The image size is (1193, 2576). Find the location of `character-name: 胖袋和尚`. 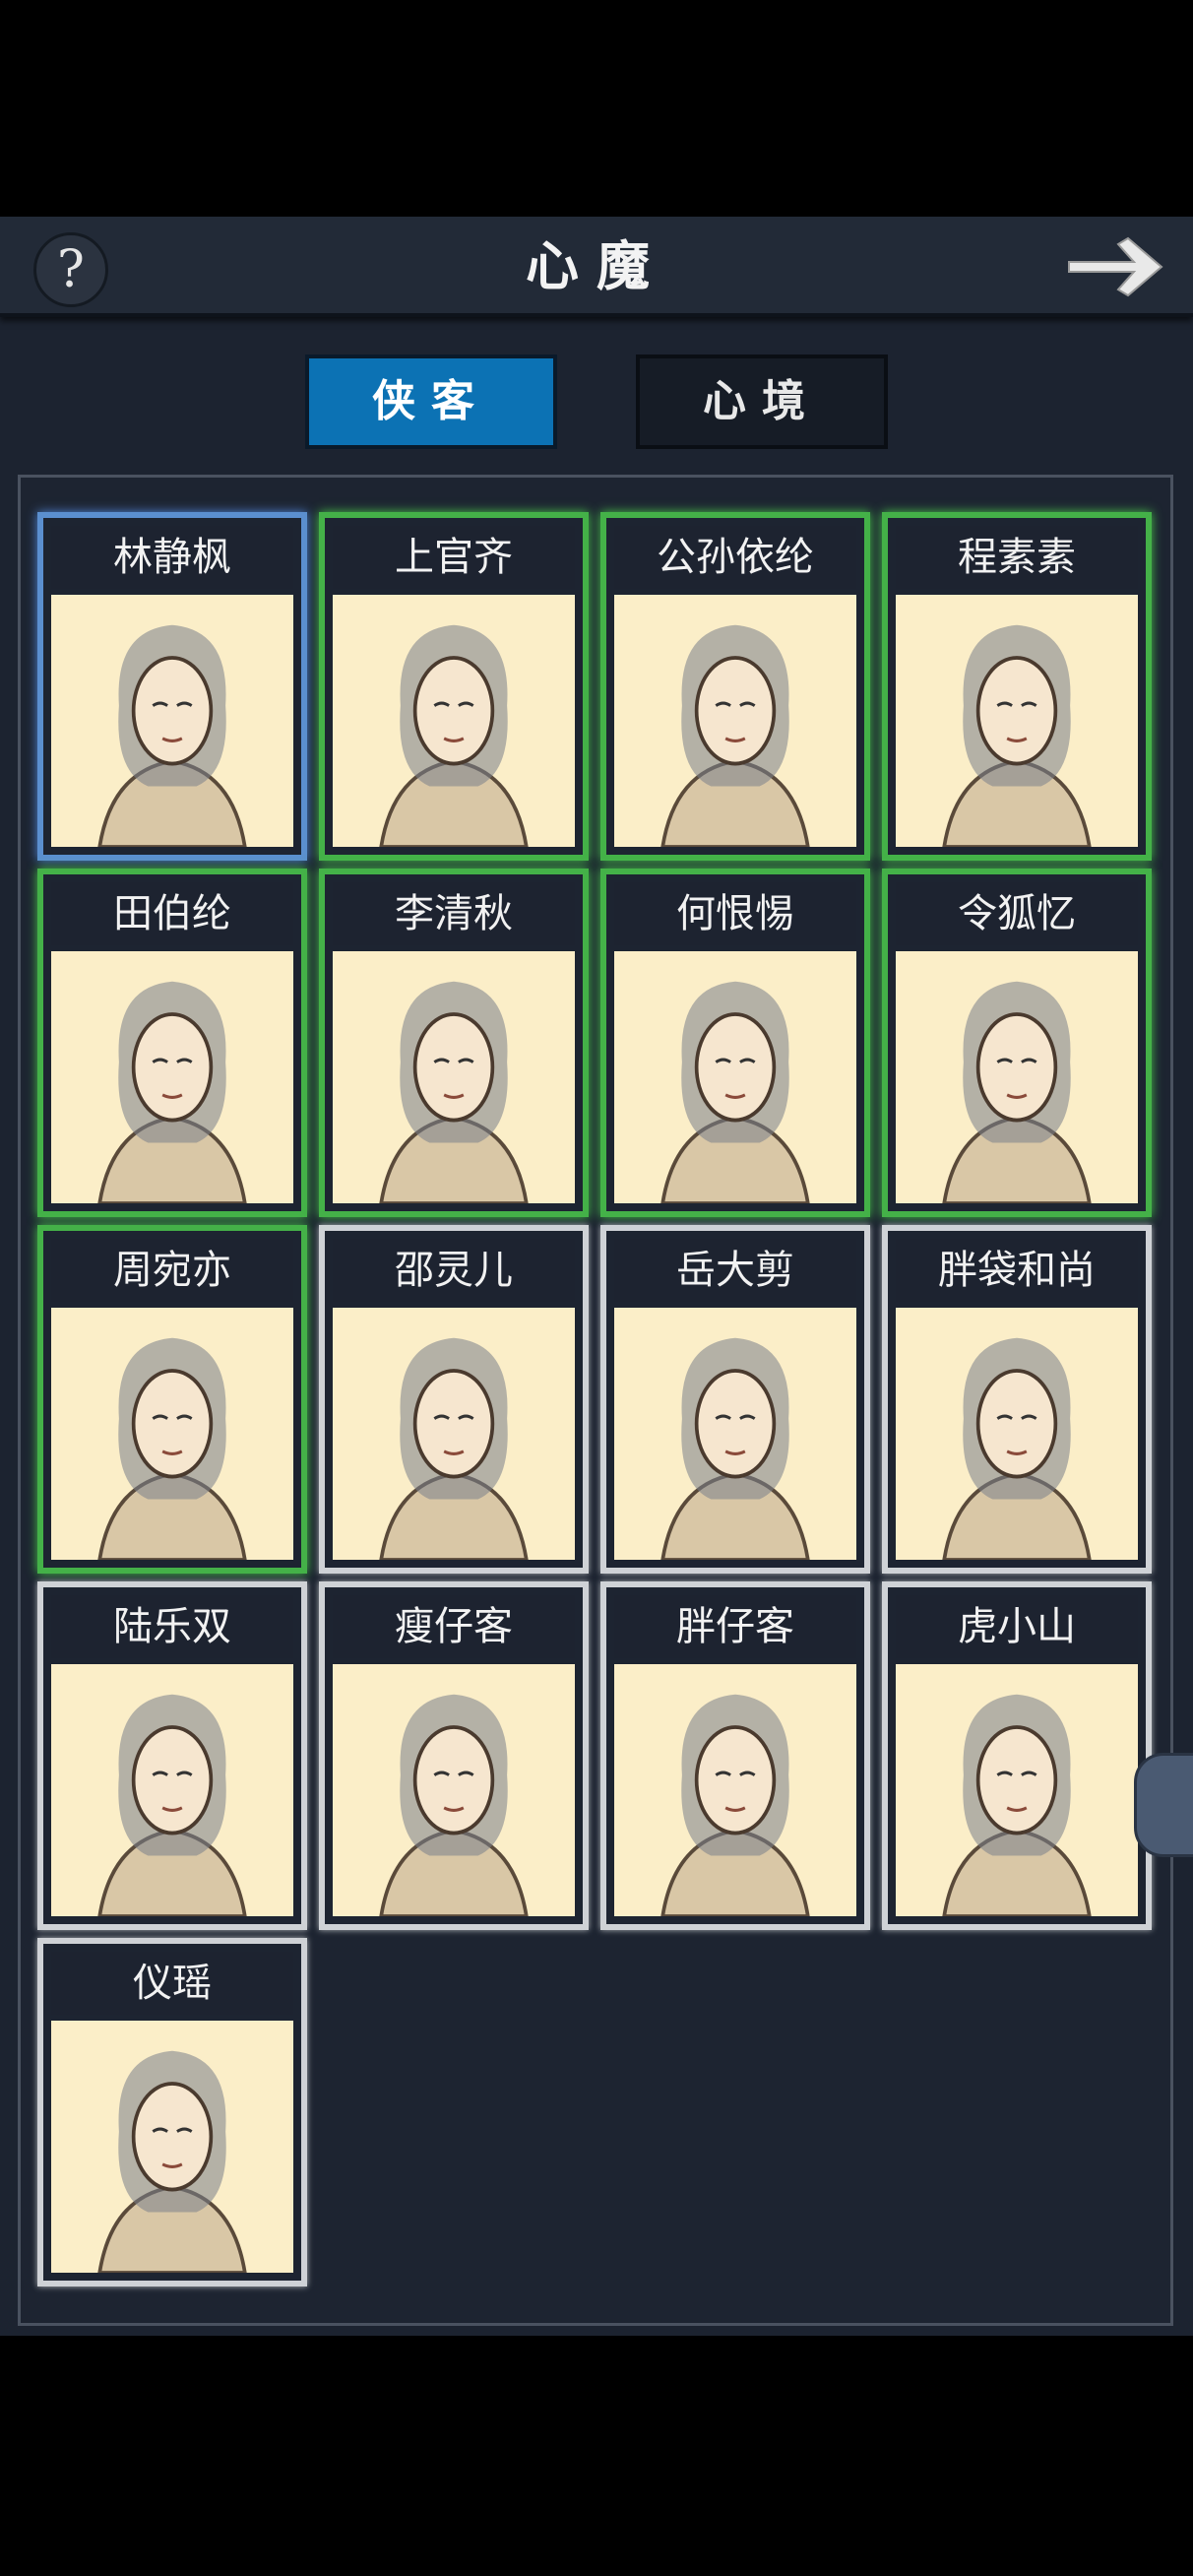

character-name: 胖袋和尚 is located at coordinates (1017, 1270).